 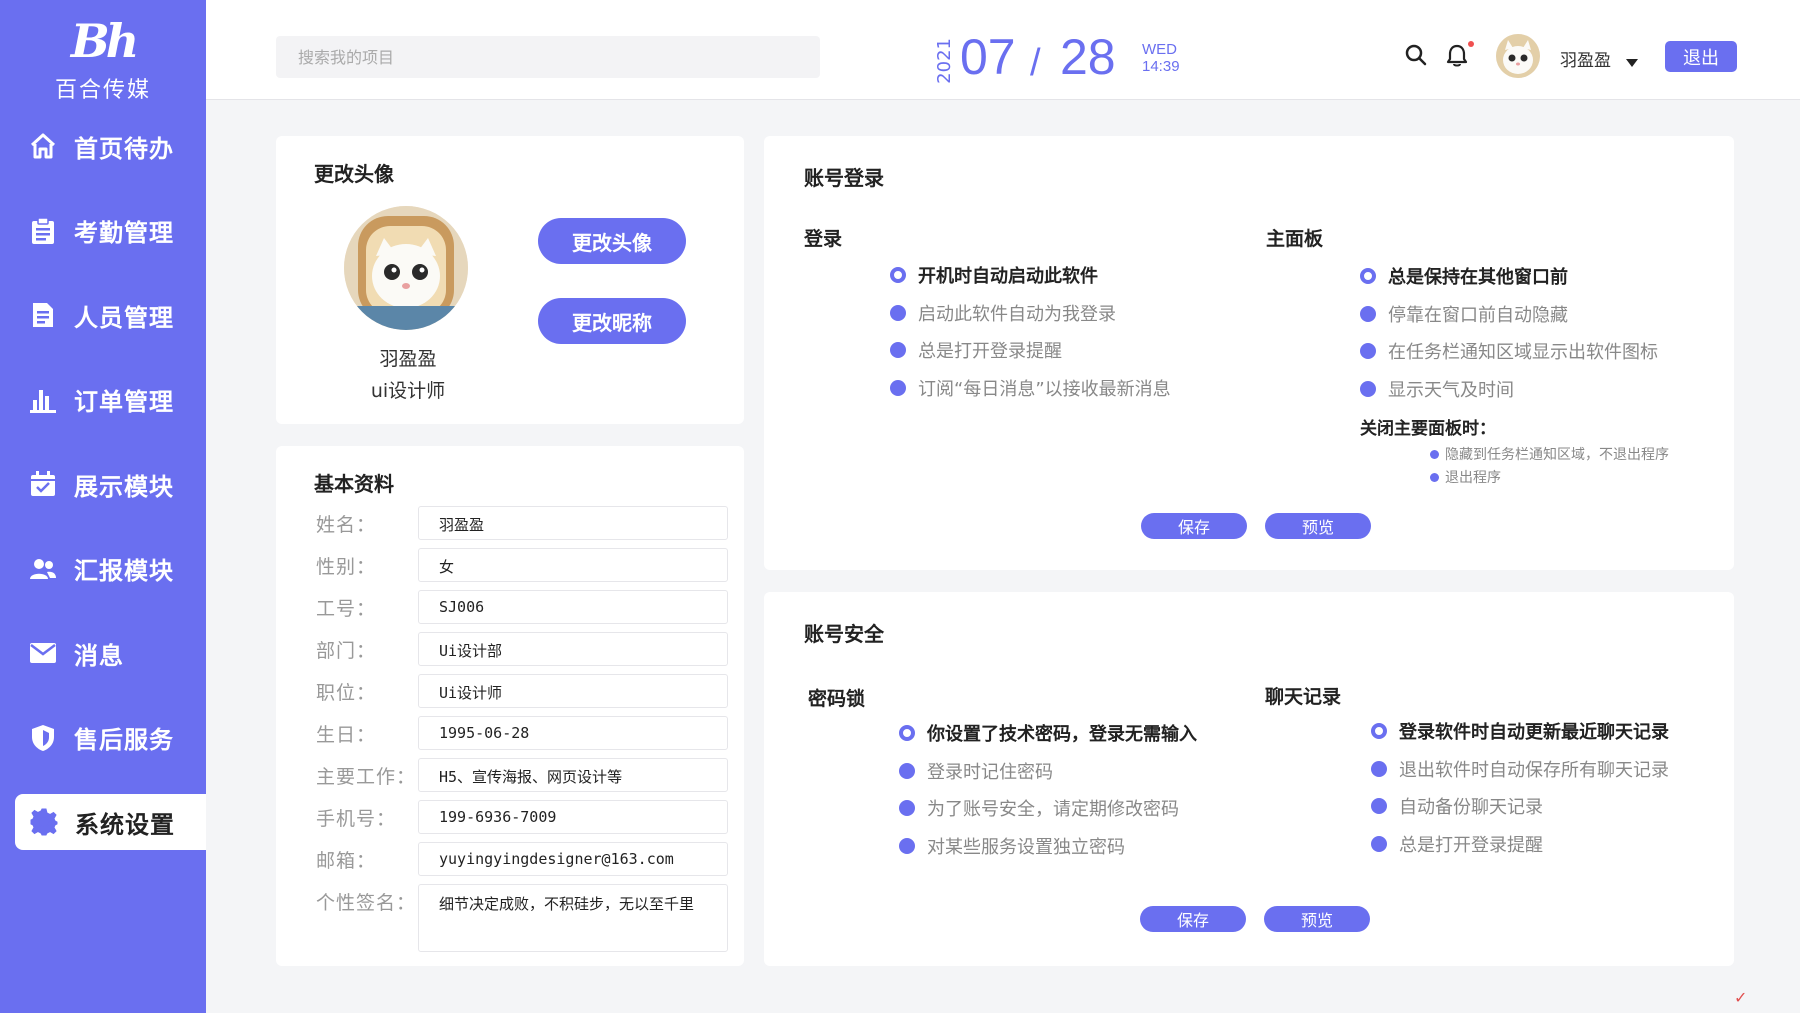 What do you see at coordinates (346, 735) in the screenshot?
I see `field-label: 生日：` at bounding box center [346, 735].